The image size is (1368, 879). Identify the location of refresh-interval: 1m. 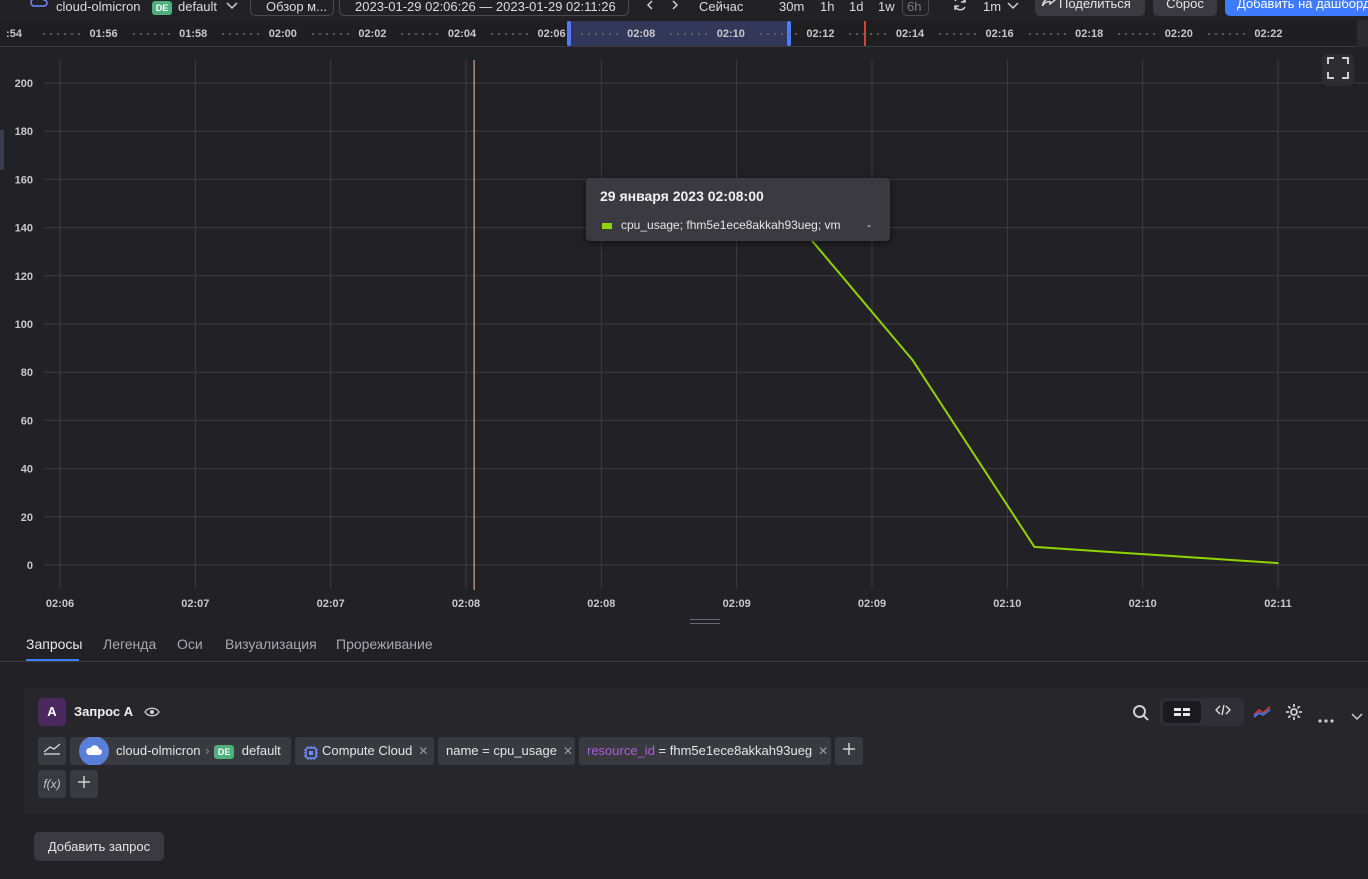
(992, 9).